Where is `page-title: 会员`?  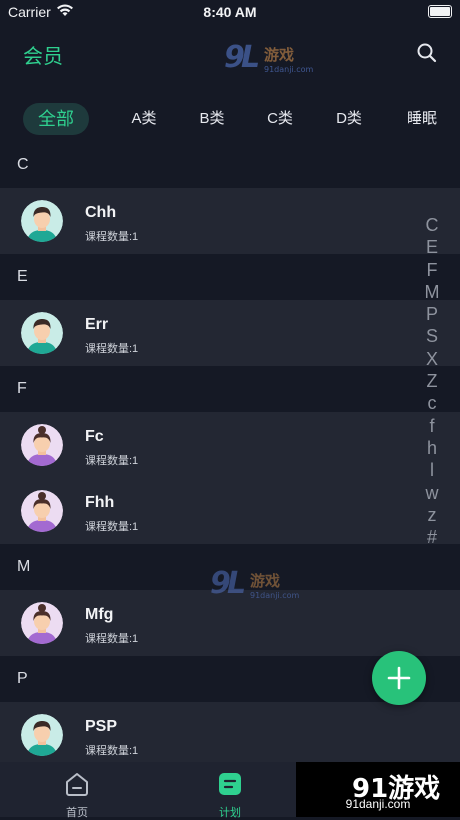 page-title: 会员 is located at coordinates (43, 57).